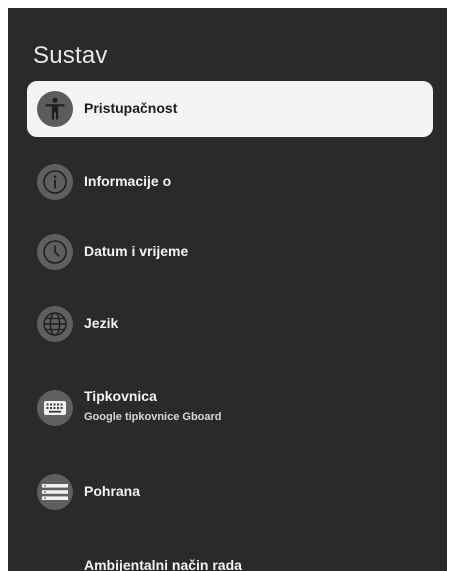 The height and width of the screenshot is (571, 453). What do you see at coordinates (55, 109) in the screenshot?
I see `accessibility-icon` at bounding box center [55, 109].